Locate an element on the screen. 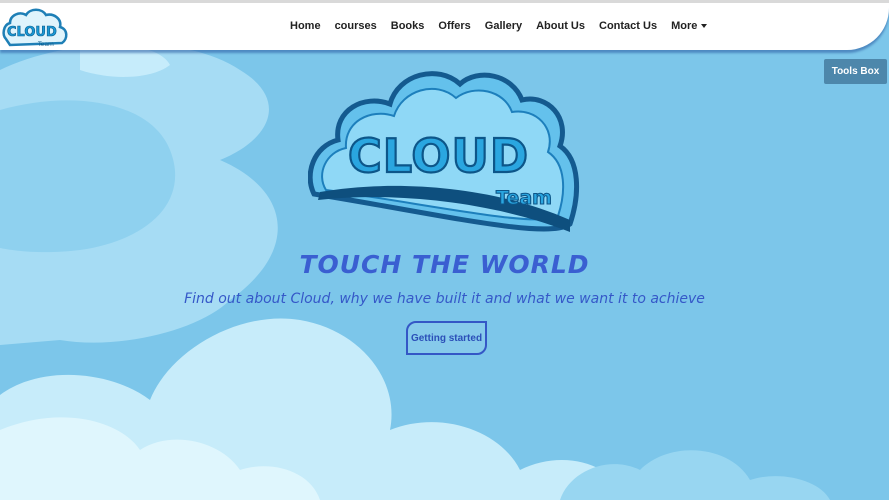 The image size is (889, 500). top-border is located at coordinates (444, 1).